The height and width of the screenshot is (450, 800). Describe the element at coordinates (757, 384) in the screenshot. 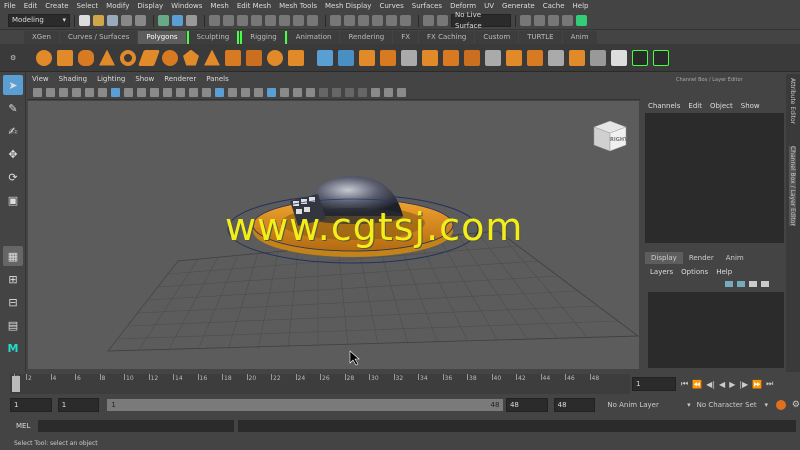

I see `step-forward-key-icon: ⏩` at that location.